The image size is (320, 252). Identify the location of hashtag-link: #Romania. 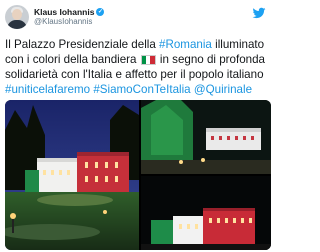
(185, 44).